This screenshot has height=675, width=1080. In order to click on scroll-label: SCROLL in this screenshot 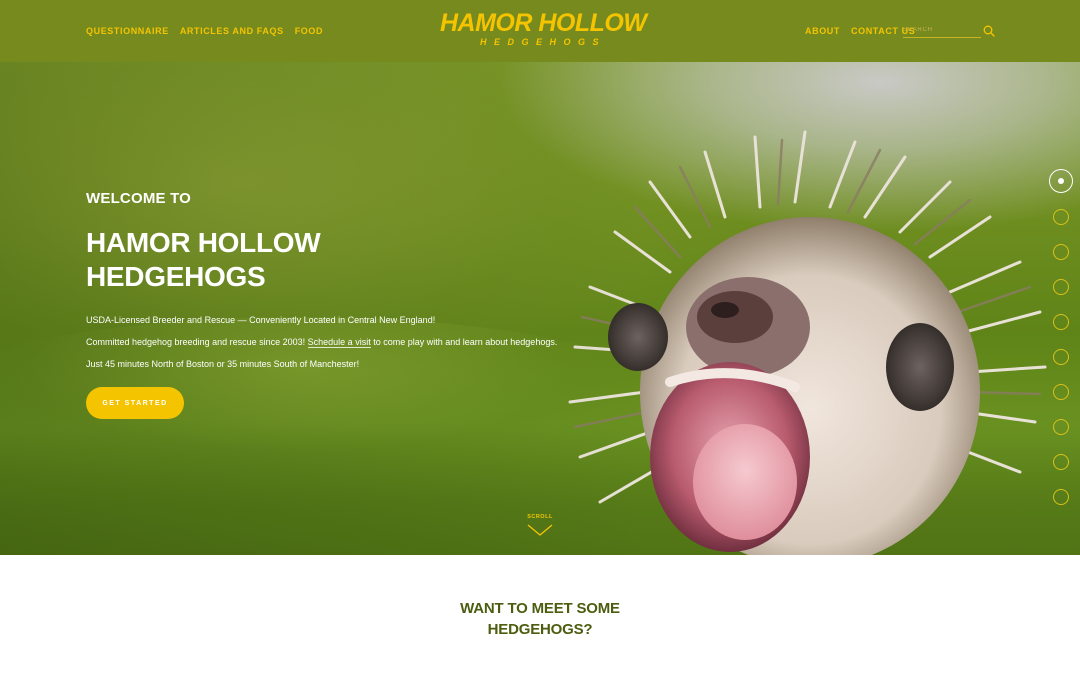, I will do `click(540, 517)`.